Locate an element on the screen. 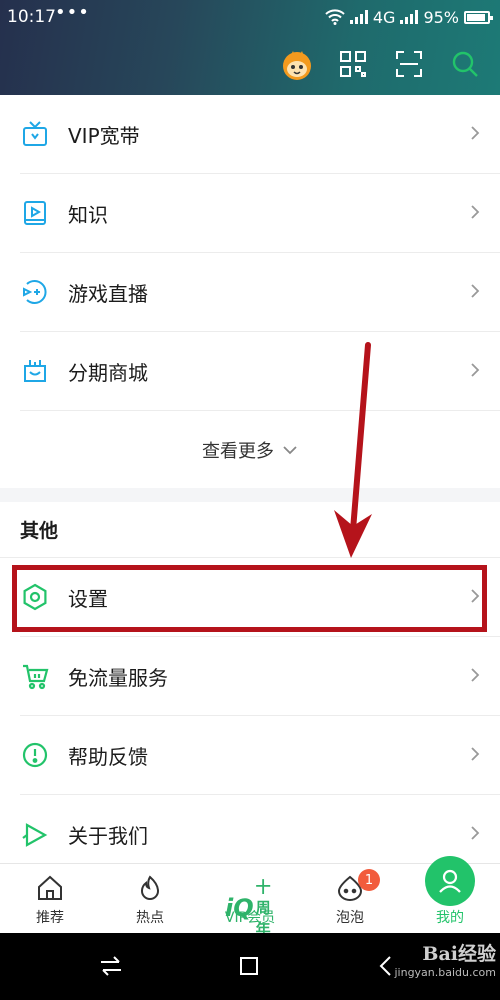  section-title-other: 其他 is located at coordinates (39, 531).